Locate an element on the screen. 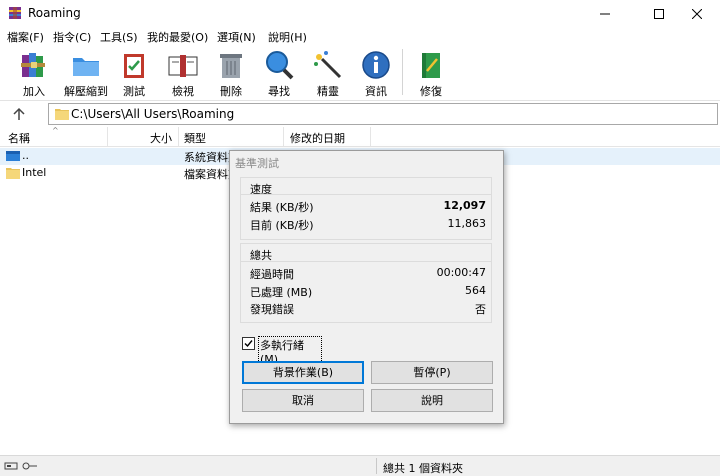  repair-button: 修復 is located at coordinates (431, 73).